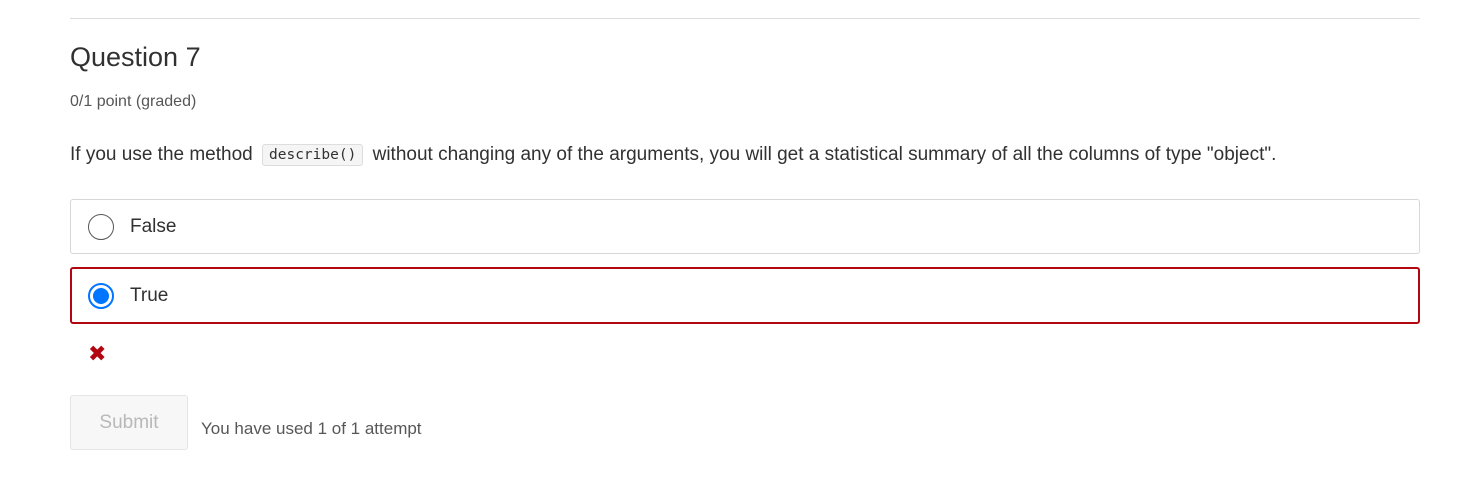  Describe the element at coordinates (149, 295) in the screenshot. I see `choice-true-label: True` at that location.